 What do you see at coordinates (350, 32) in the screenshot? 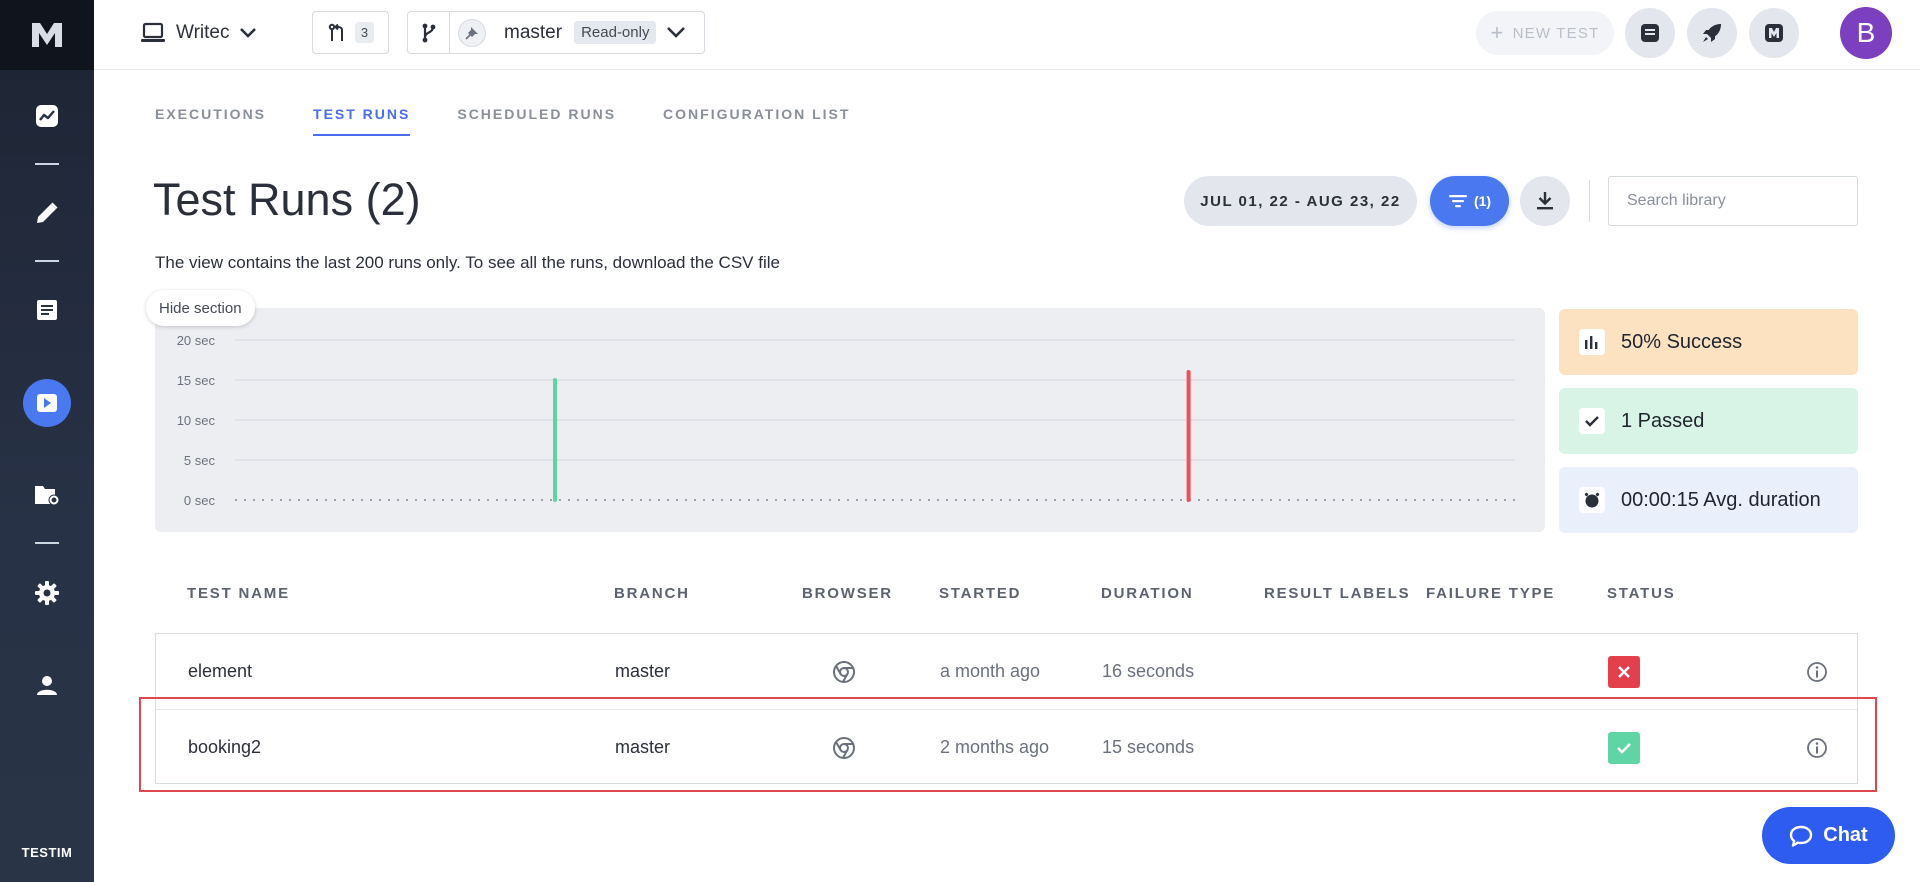
I see `pull-requests-button: 3` at bounding box center [350, 32].